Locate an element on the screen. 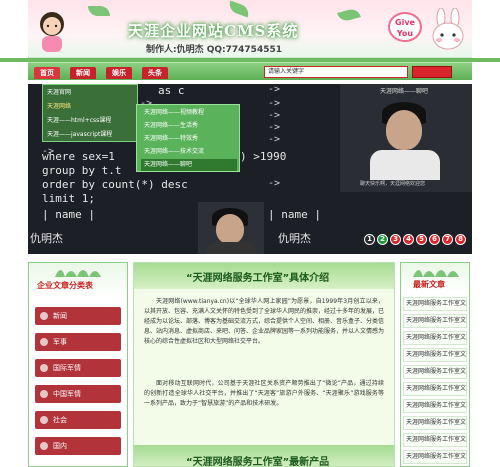 The width and height of the screenshot is (500, 467). latest-articles-title: 最新文章 is located at coordinates (429, 284).